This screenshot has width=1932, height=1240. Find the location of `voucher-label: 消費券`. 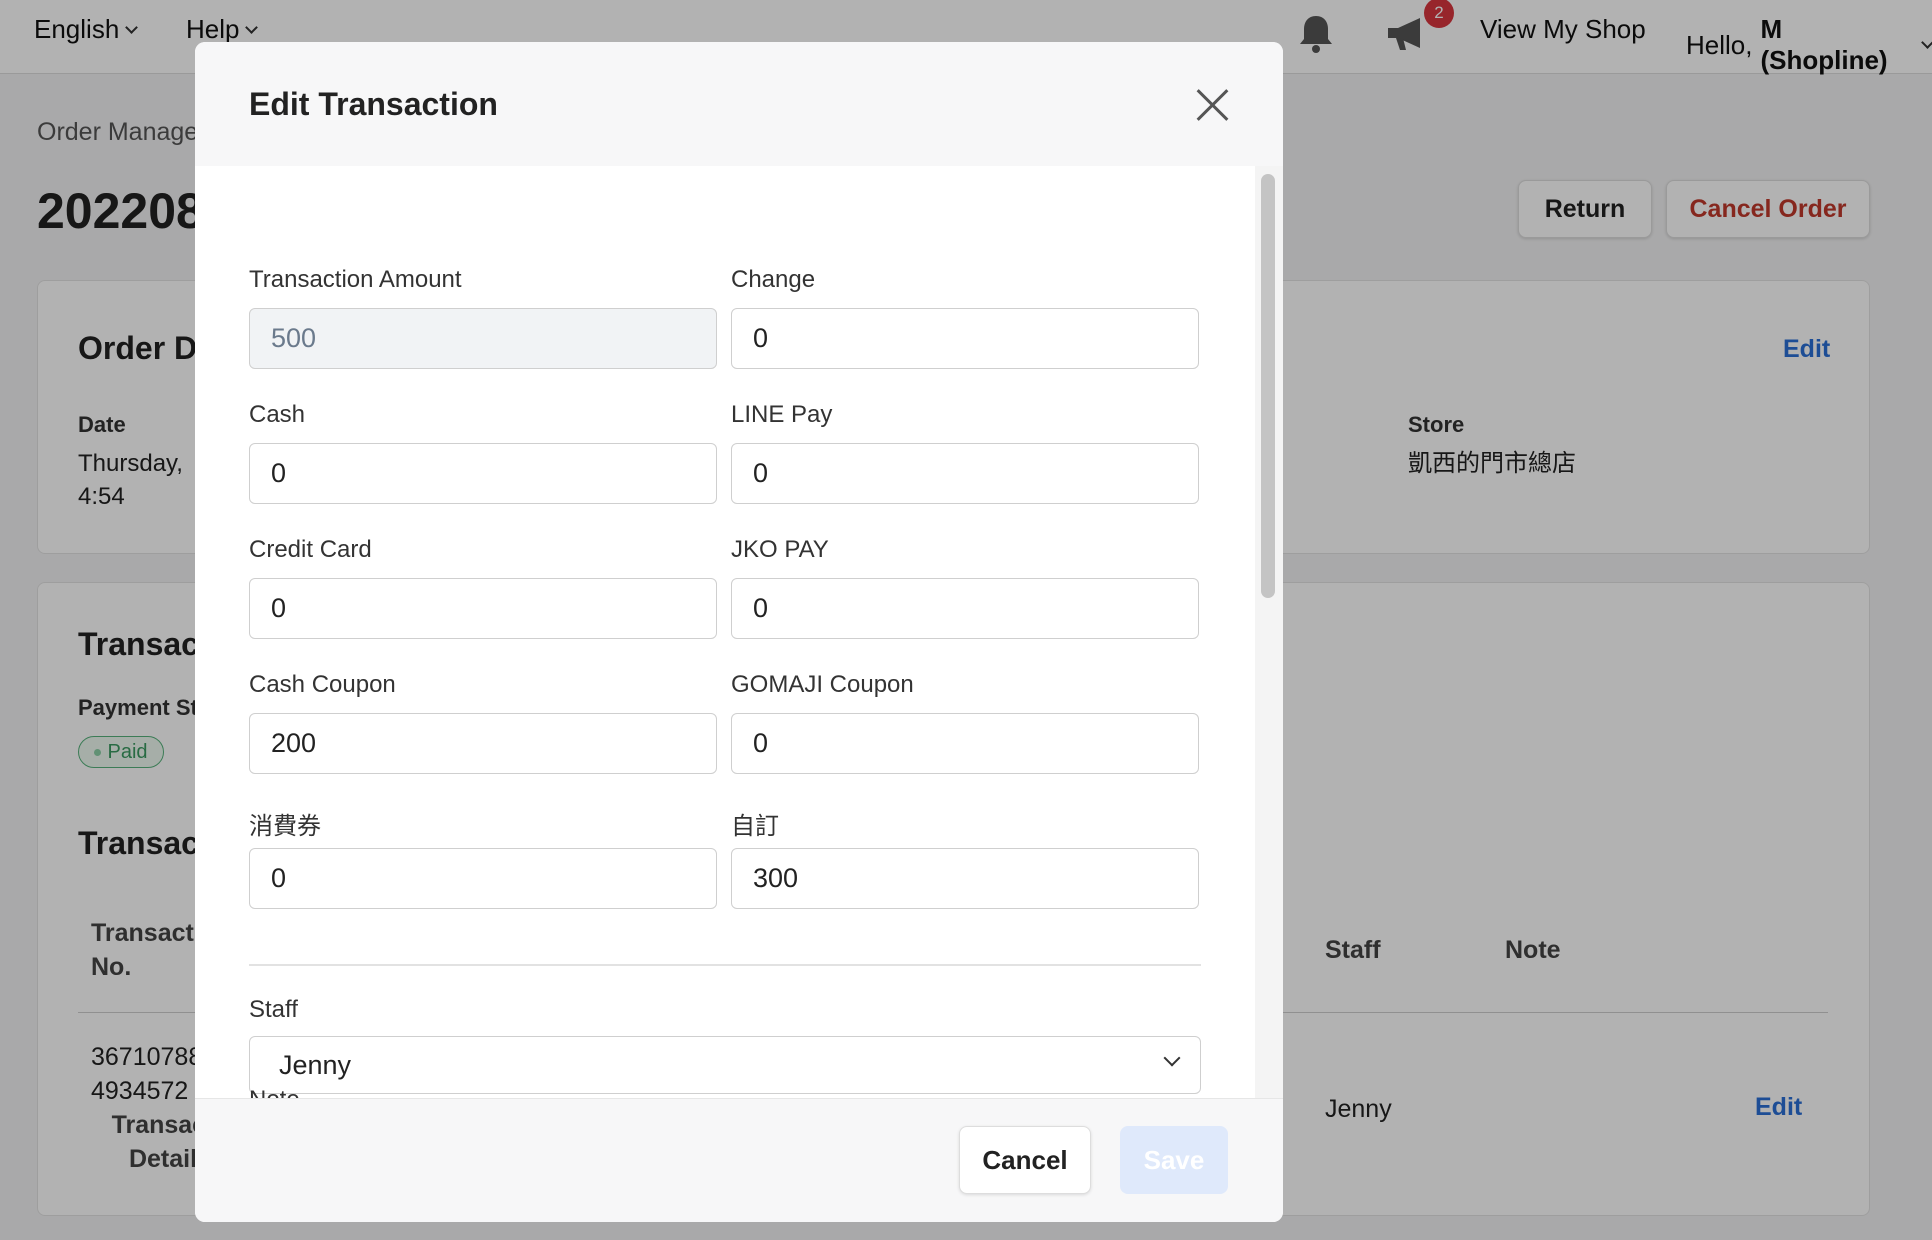

voucher-label: 消費券 is located at coordinates (285, 826).